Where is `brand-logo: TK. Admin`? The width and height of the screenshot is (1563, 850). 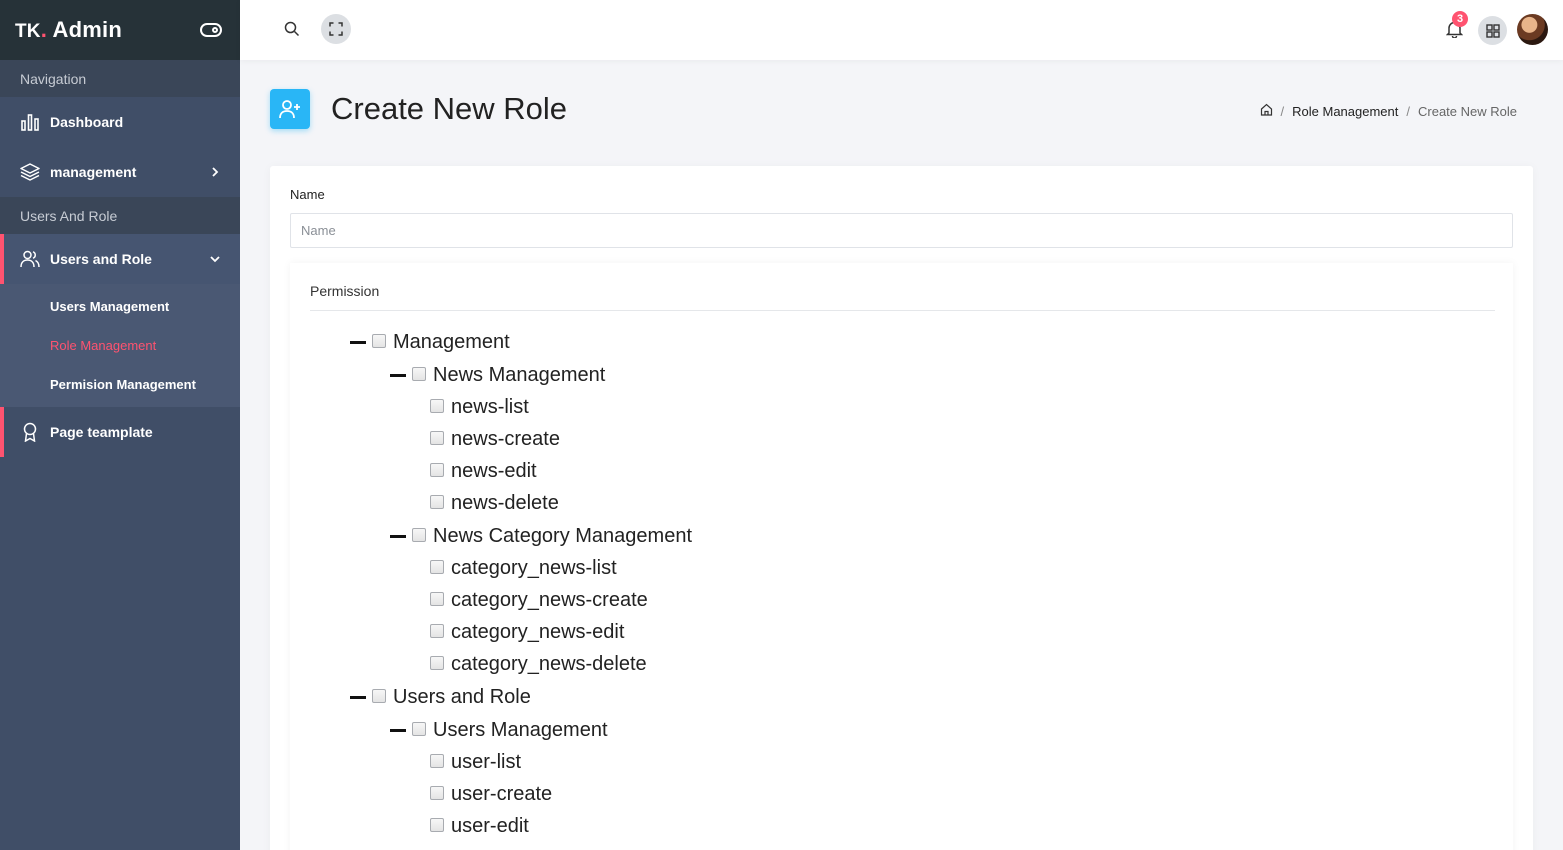
brand-logo: TK. Admin is located at coordinates (68, 30).